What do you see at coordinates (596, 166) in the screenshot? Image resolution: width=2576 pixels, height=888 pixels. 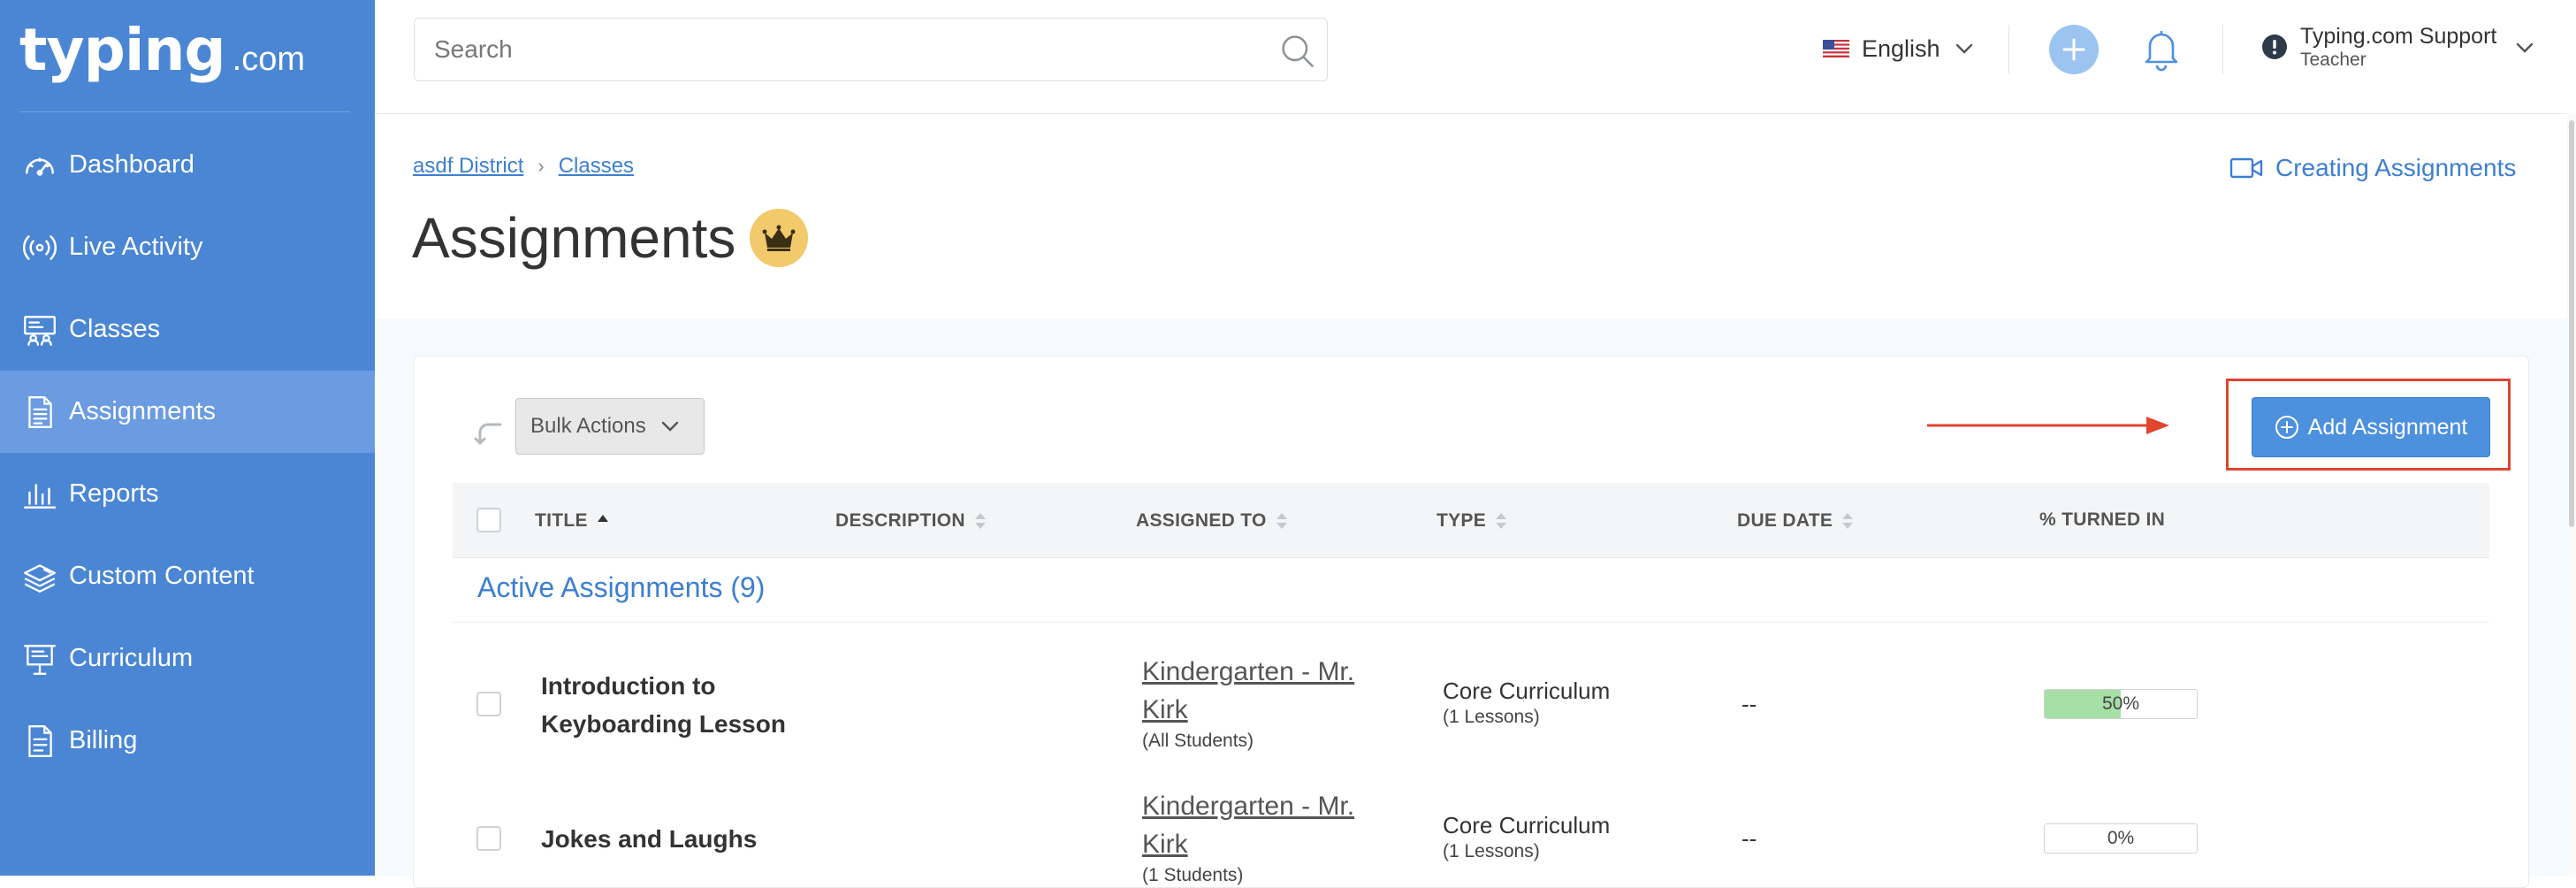 I see `breadcrumb-classes-link: Classes` at bounding box center [596, 166].